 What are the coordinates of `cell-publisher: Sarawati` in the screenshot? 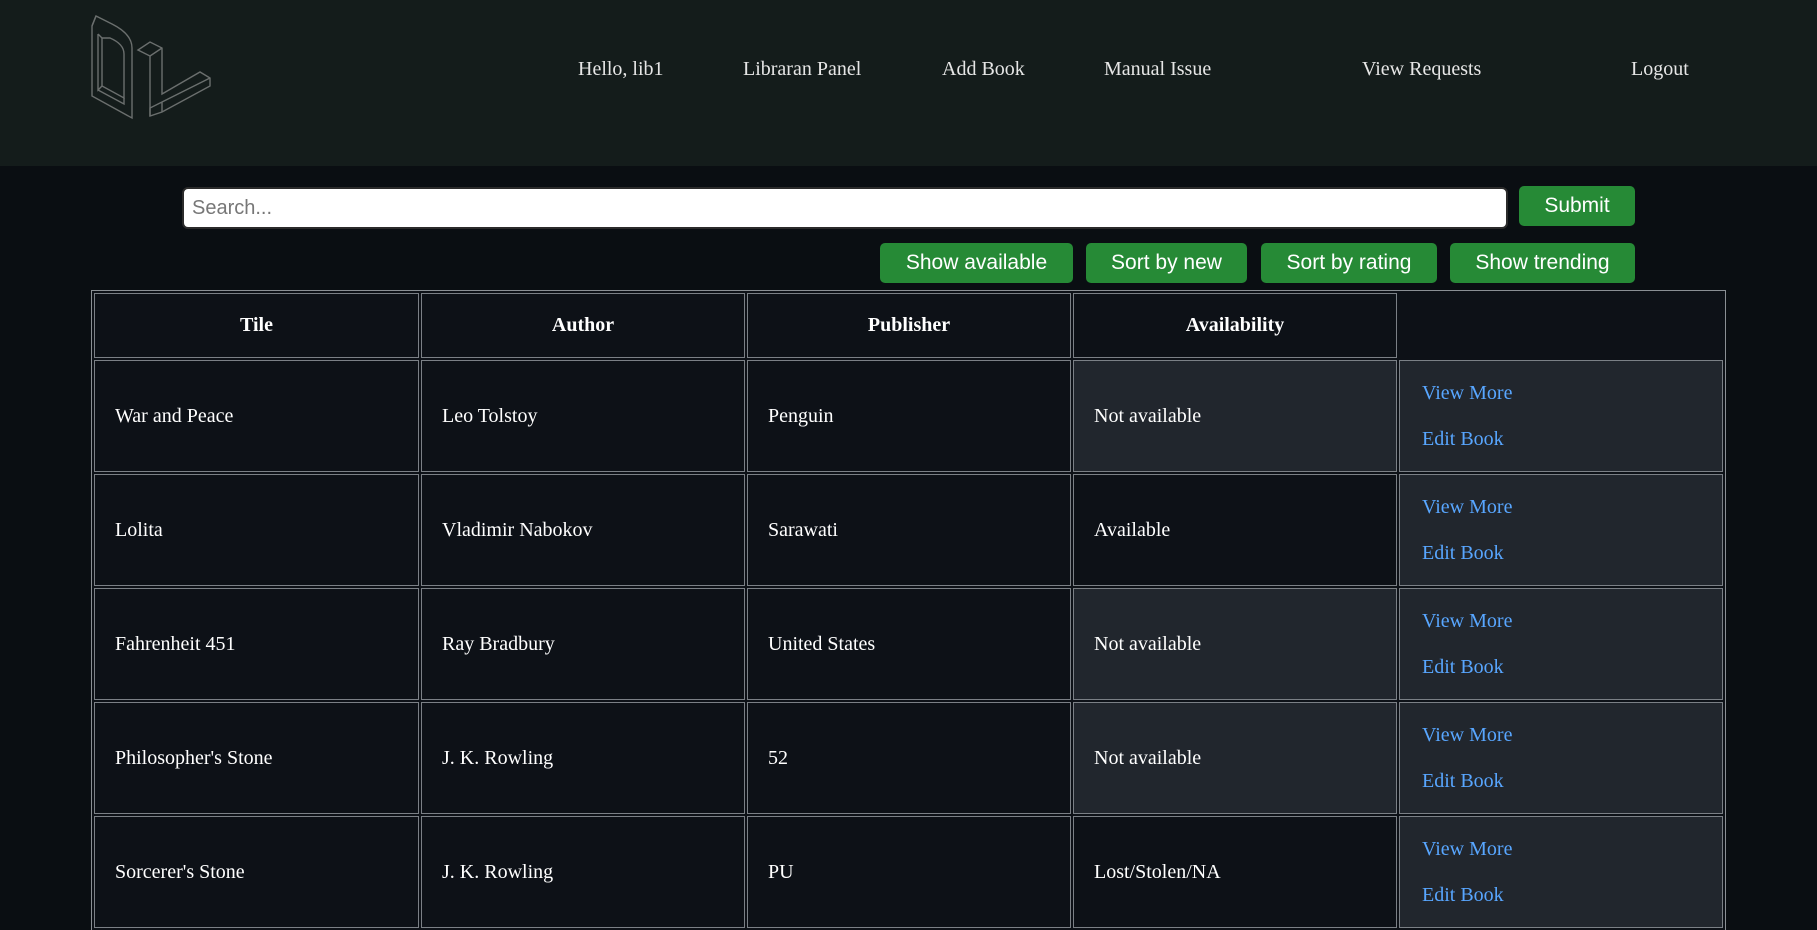 It's located at (909, 530).